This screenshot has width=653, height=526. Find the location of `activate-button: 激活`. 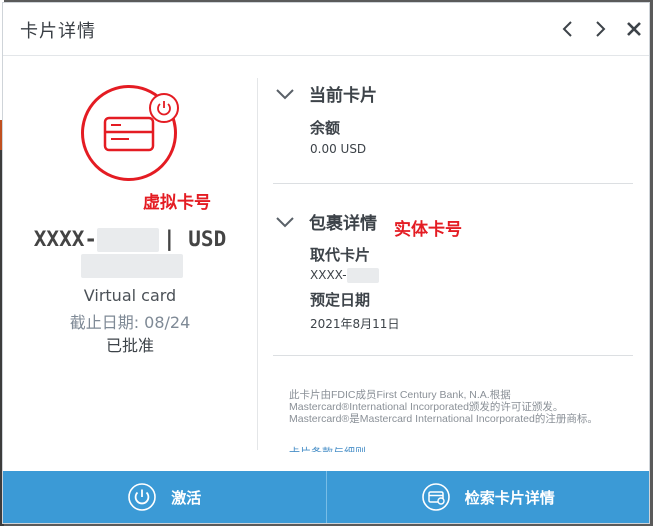

activate-button: 激活 is located at coordinates (164, 497).